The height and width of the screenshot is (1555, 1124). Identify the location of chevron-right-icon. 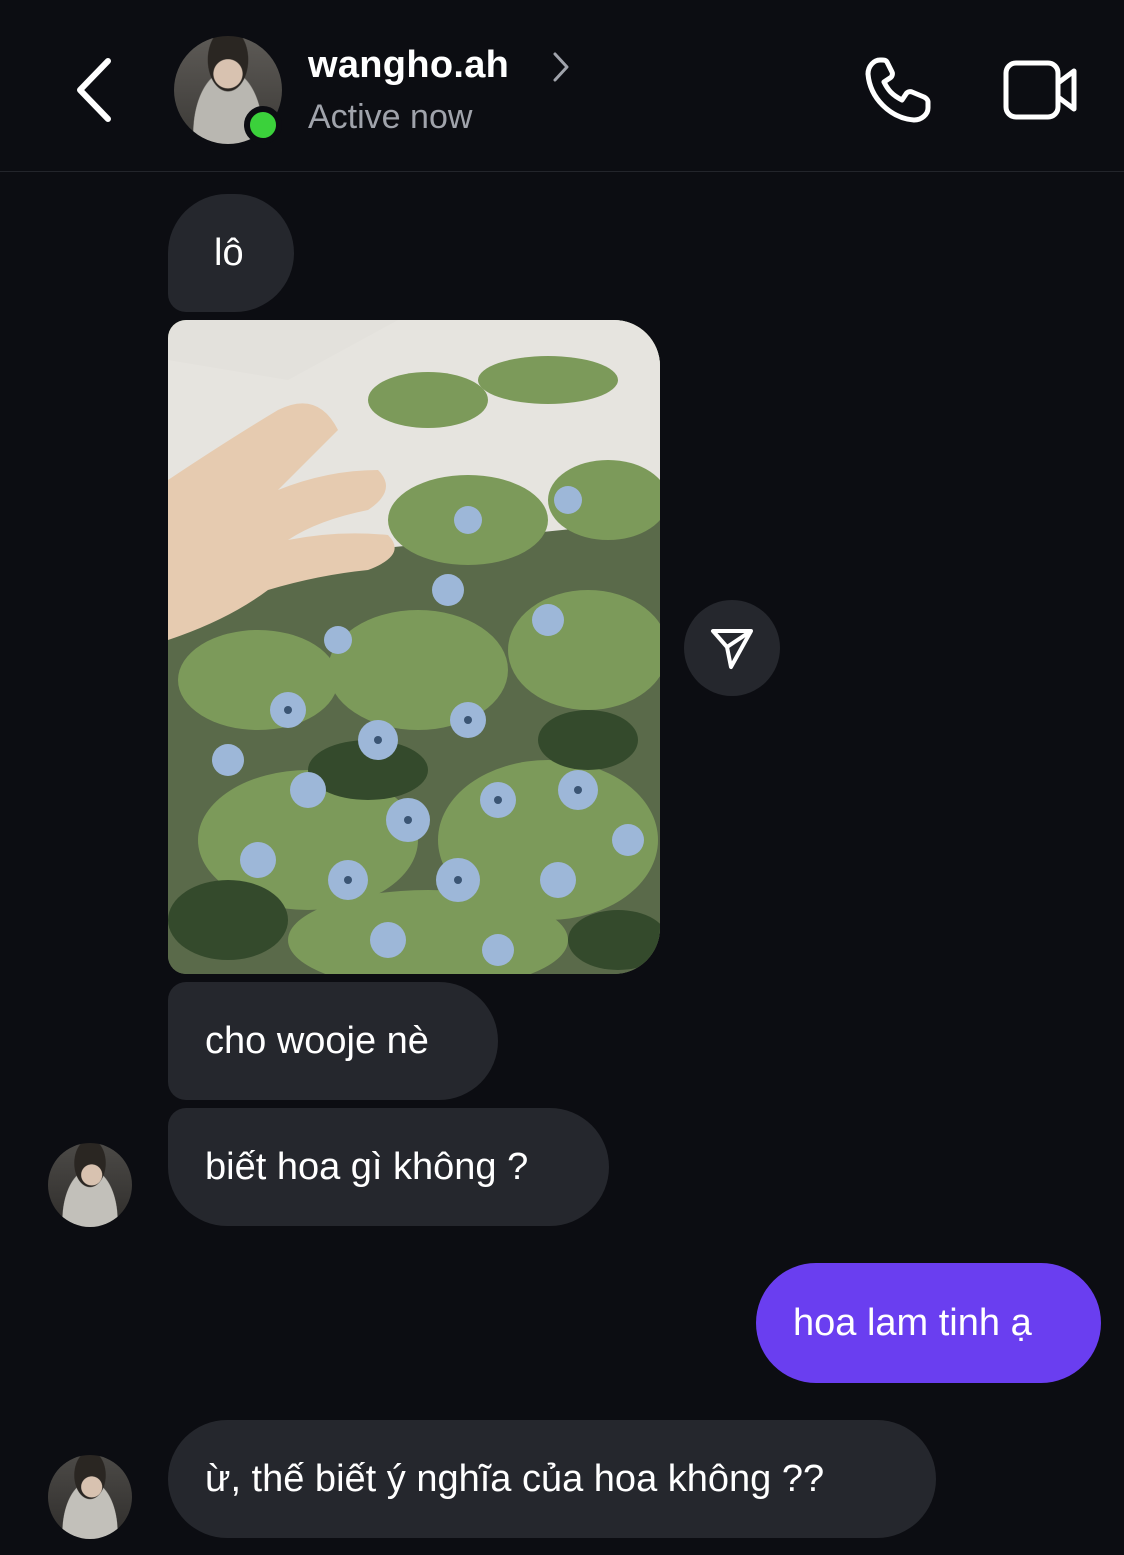
(561, 67).